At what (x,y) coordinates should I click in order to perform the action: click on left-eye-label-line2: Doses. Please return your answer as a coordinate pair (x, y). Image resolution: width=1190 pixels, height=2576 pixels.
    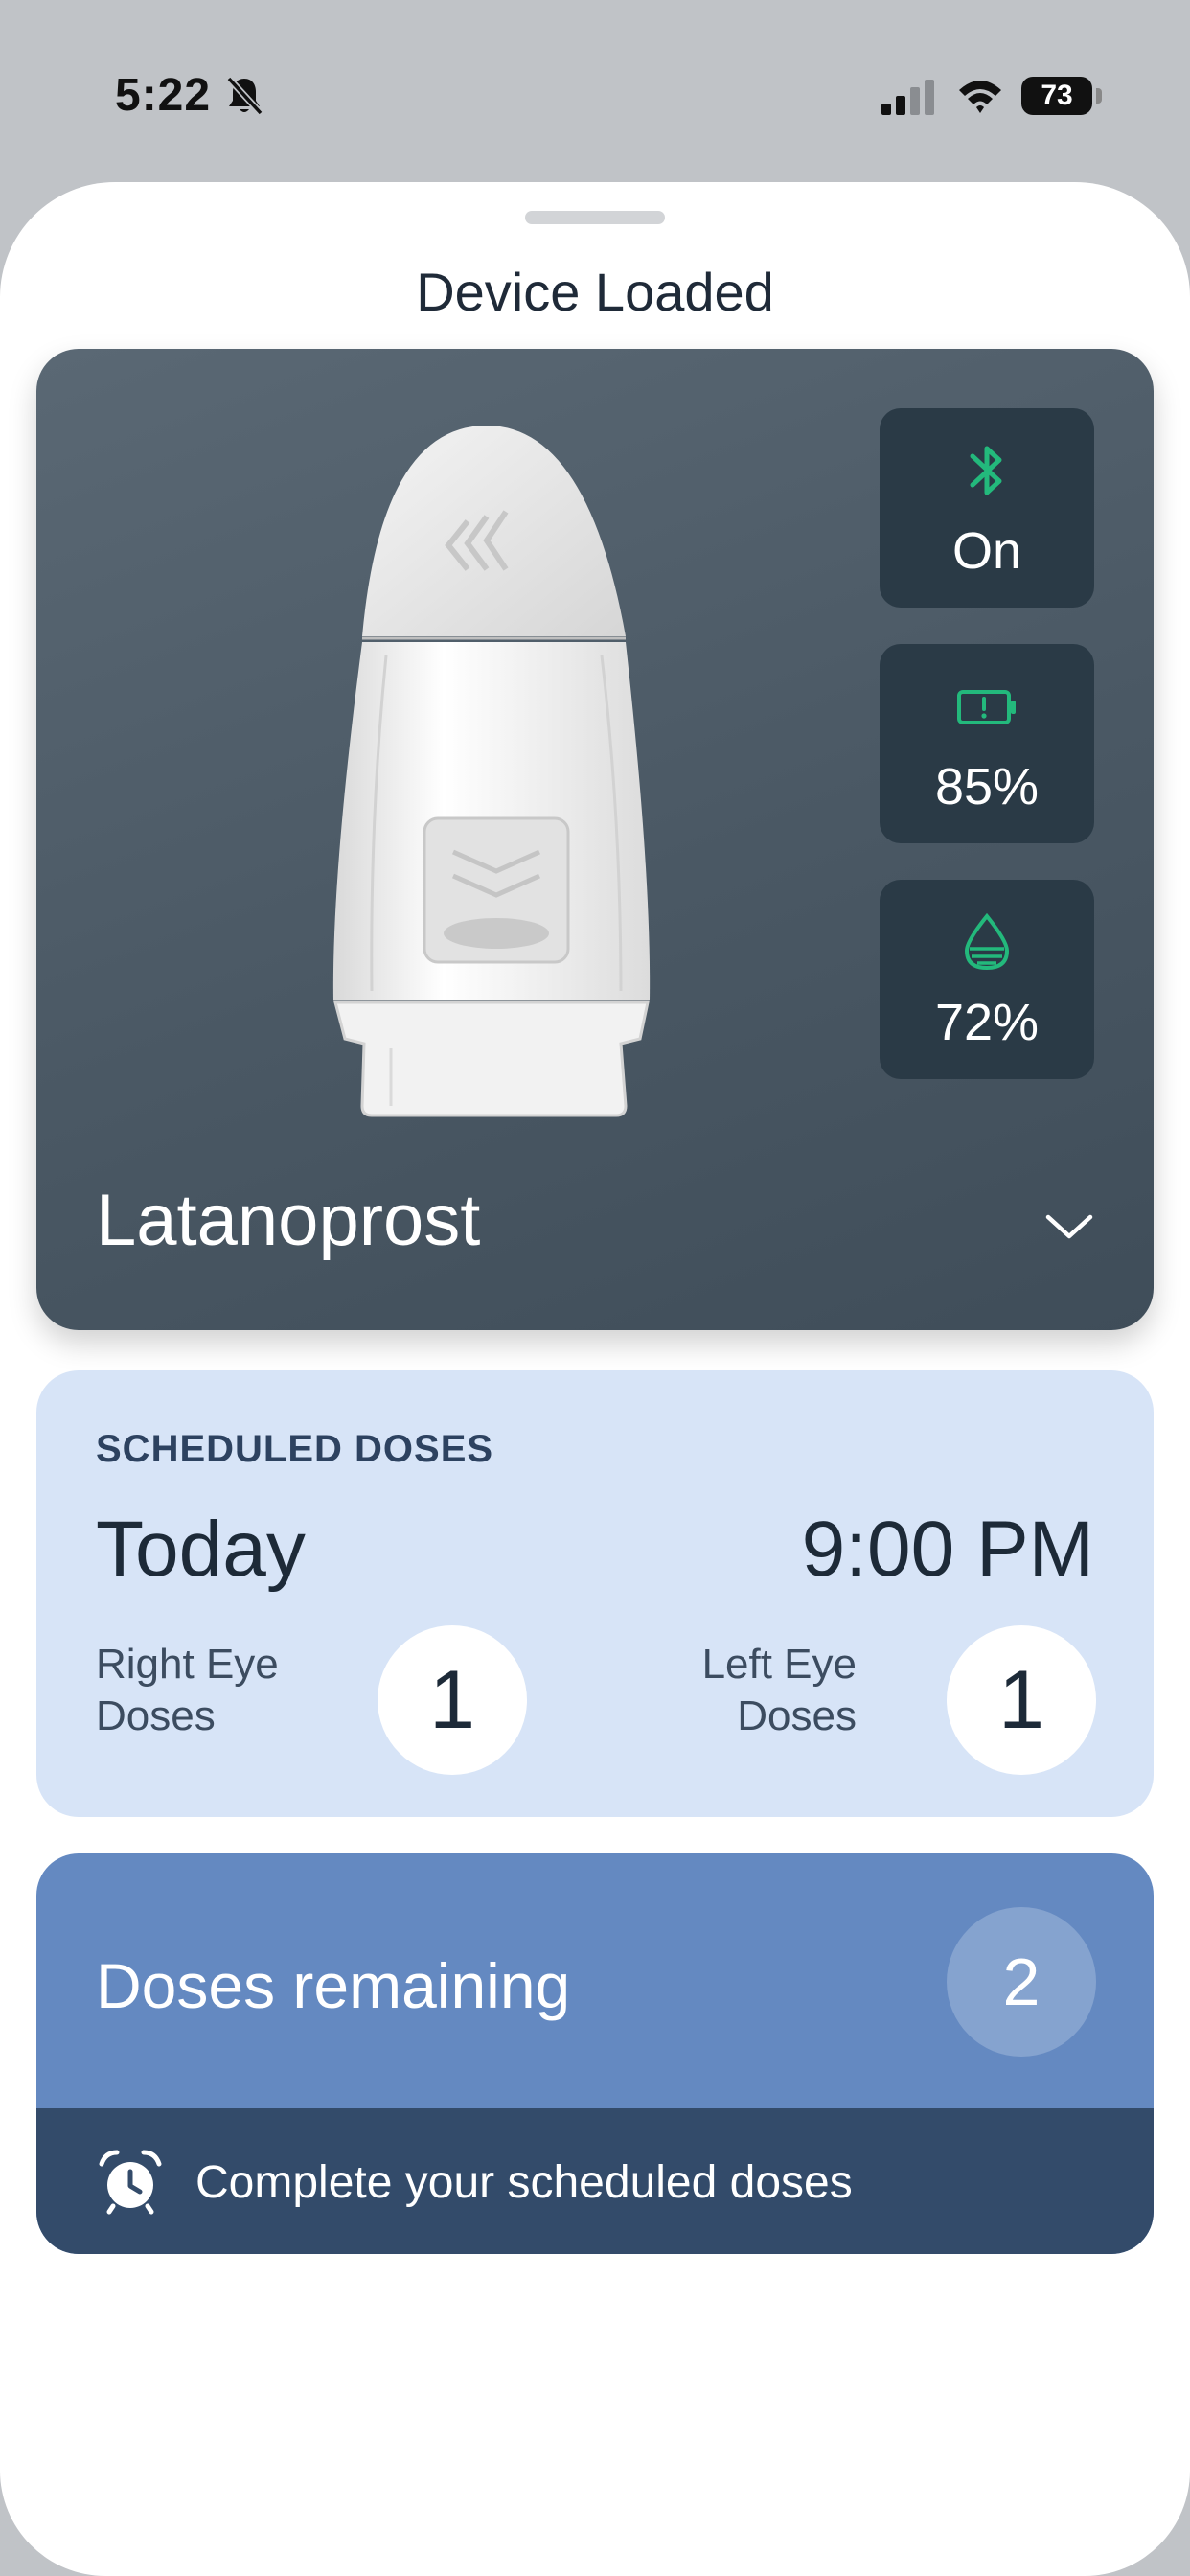
    Looking at the image, I should click on (797, 1715).